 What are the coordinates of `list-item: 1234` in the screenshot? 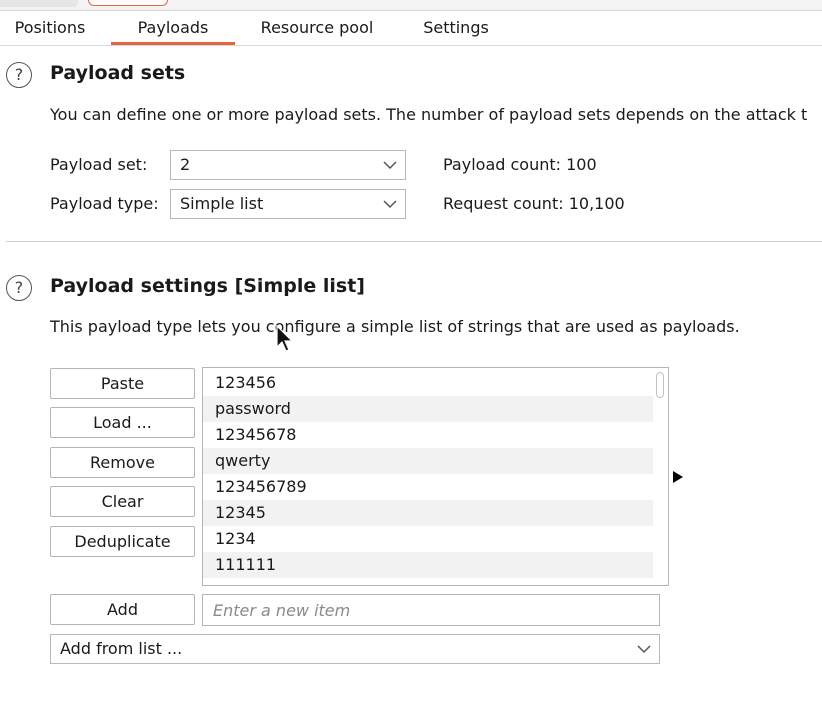 It's located at (428, 539).